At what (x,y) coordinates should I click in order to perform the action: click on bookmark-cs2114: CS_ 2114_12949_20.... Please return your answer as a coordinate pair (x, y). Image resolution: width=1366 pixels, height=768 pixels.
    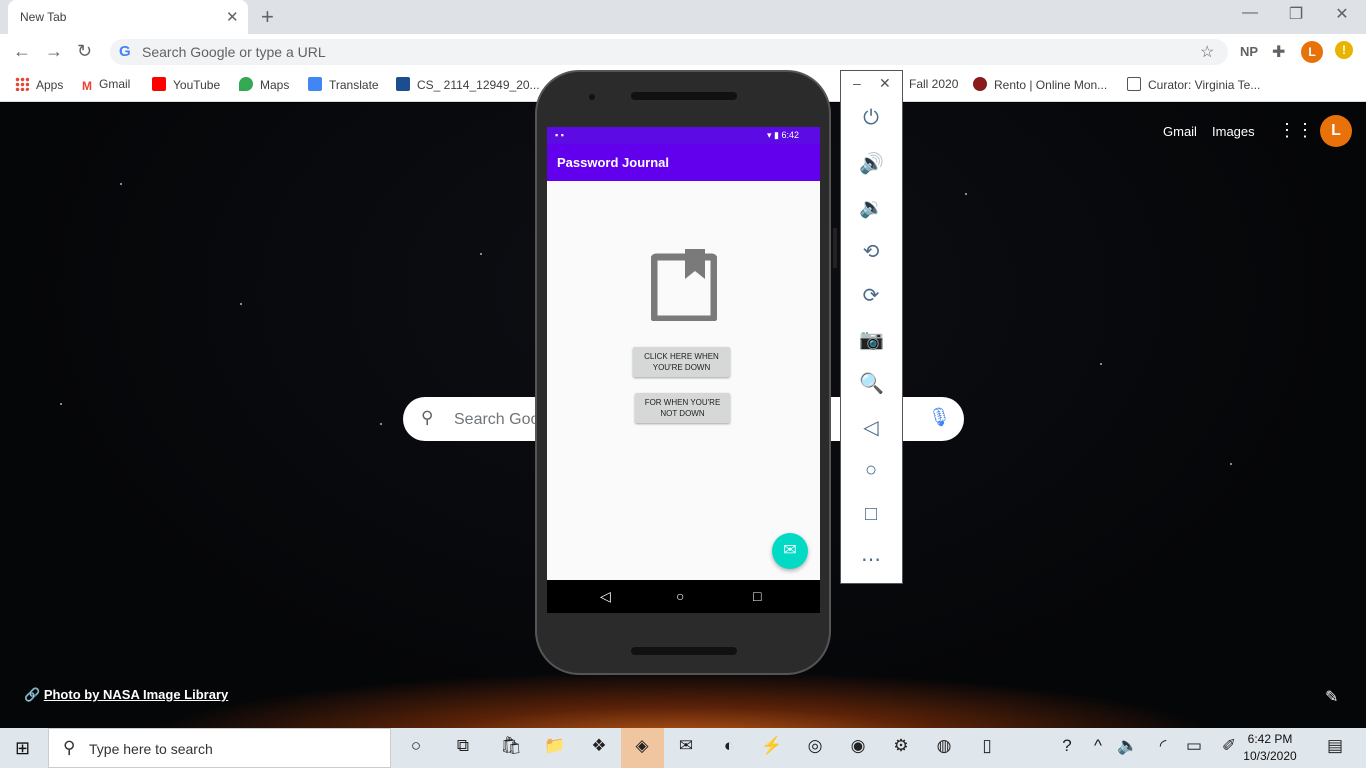
    Looking at the image, I should click on (468, 84).